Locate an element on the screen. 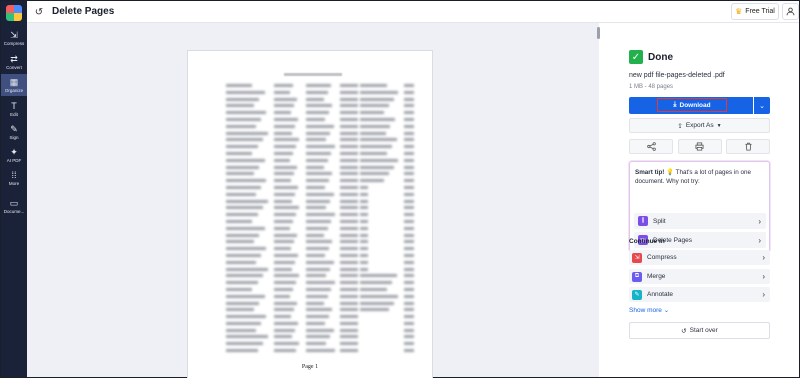 The image size is (800, 378). smart-tip-title: Smart tip! is located at coordinates (650, 172).